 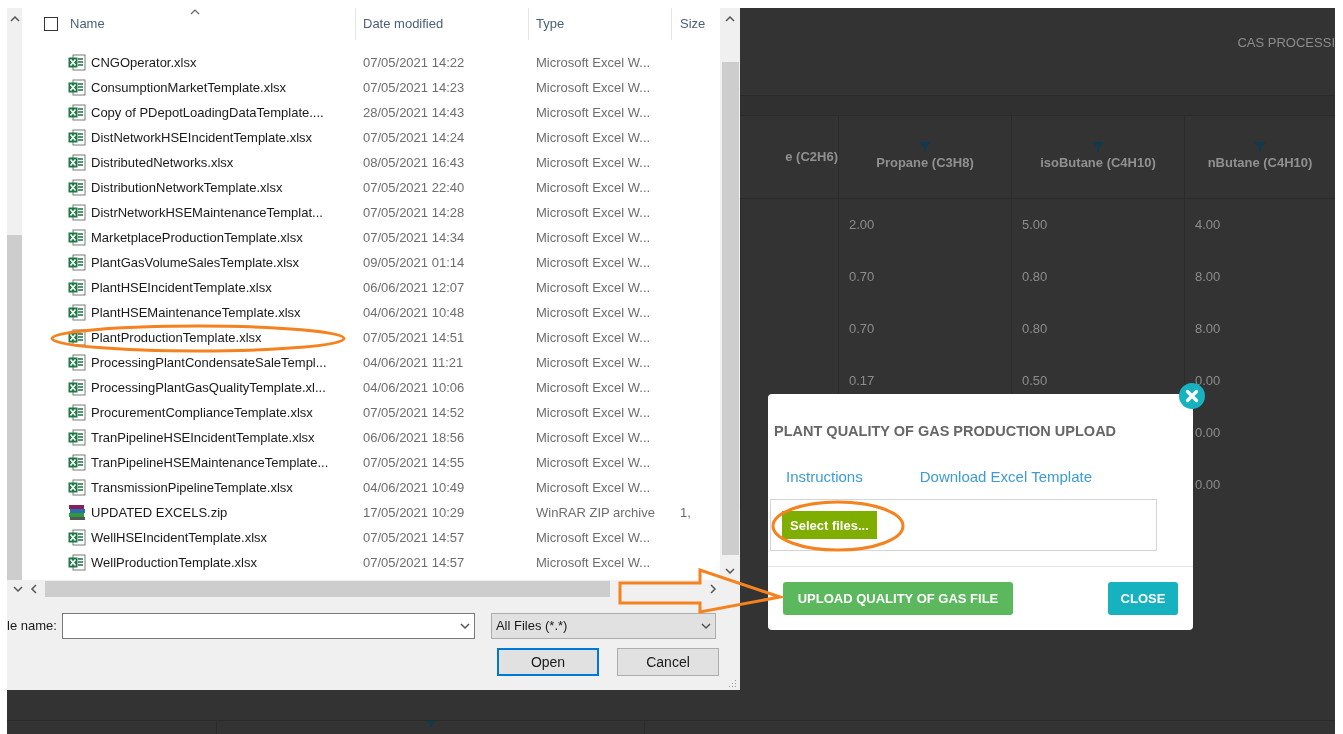 What do you see at coordinates (414, 487) in the screenshot?
I see `file-date: 04/06/2021 10:49` at bounding box center [414, 487].